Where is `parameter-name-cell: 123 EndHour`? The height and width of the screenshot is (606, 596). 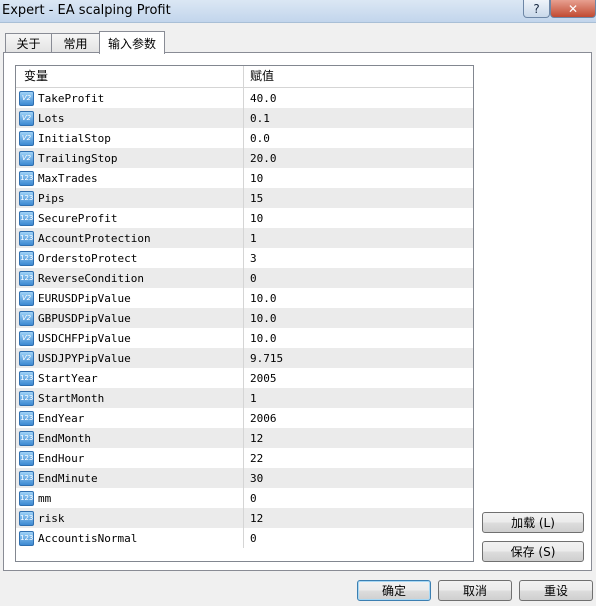 parameter-name-cell: 123 EndHour is located at coordinates (130, 458).